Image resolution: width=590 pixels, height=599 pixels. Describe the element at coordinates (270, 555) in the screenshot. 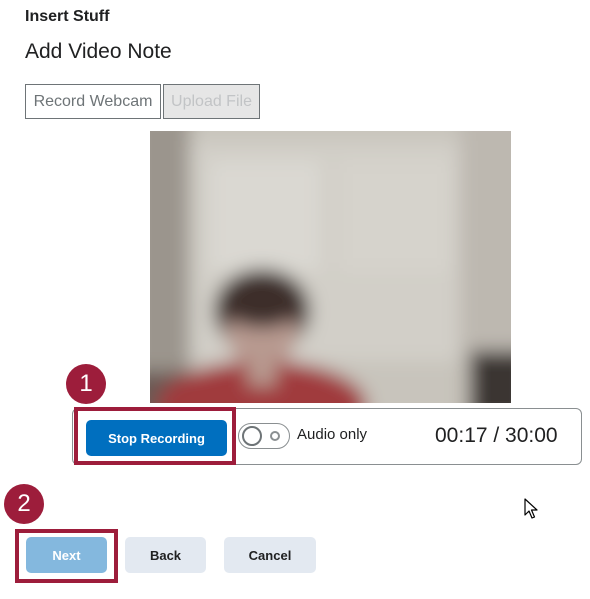

I see `cancel-button: Cancel` at that location.